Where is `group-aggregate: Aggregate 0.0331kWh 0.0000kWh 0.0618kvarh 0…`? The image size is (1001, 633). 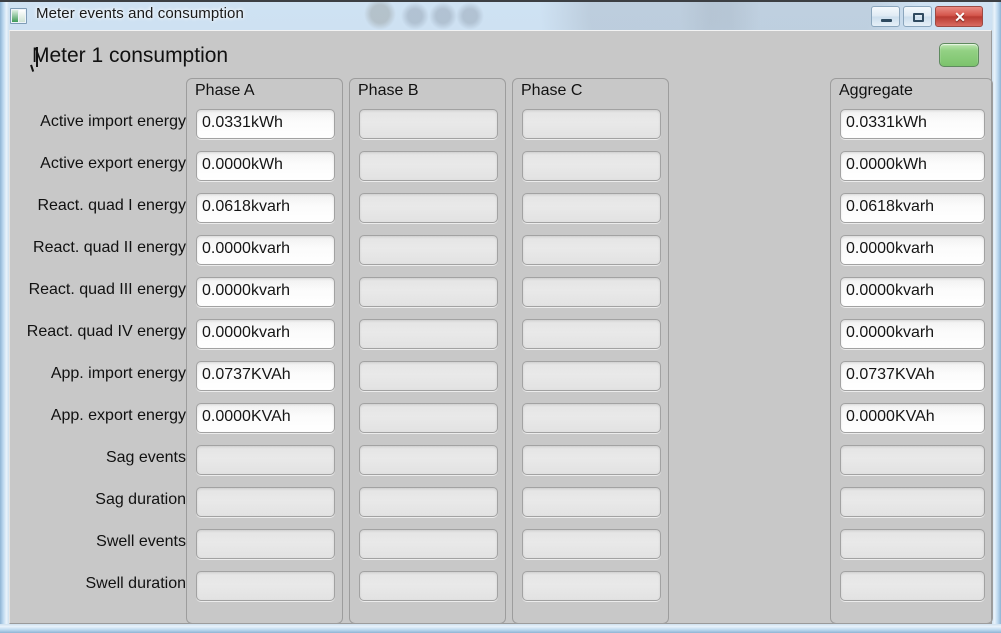 group-aggregate: Aggregate 0.0331kWh 0.0000kWh 0.0618kvarh 0… is located at coordinates (911, 351).